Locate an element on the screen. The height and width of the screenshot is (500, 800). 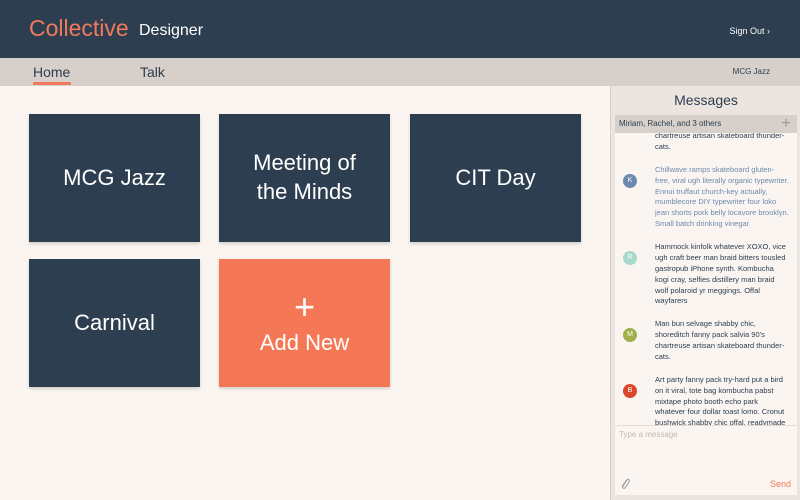
tab-home: Home is located at coordinates (51, 72).